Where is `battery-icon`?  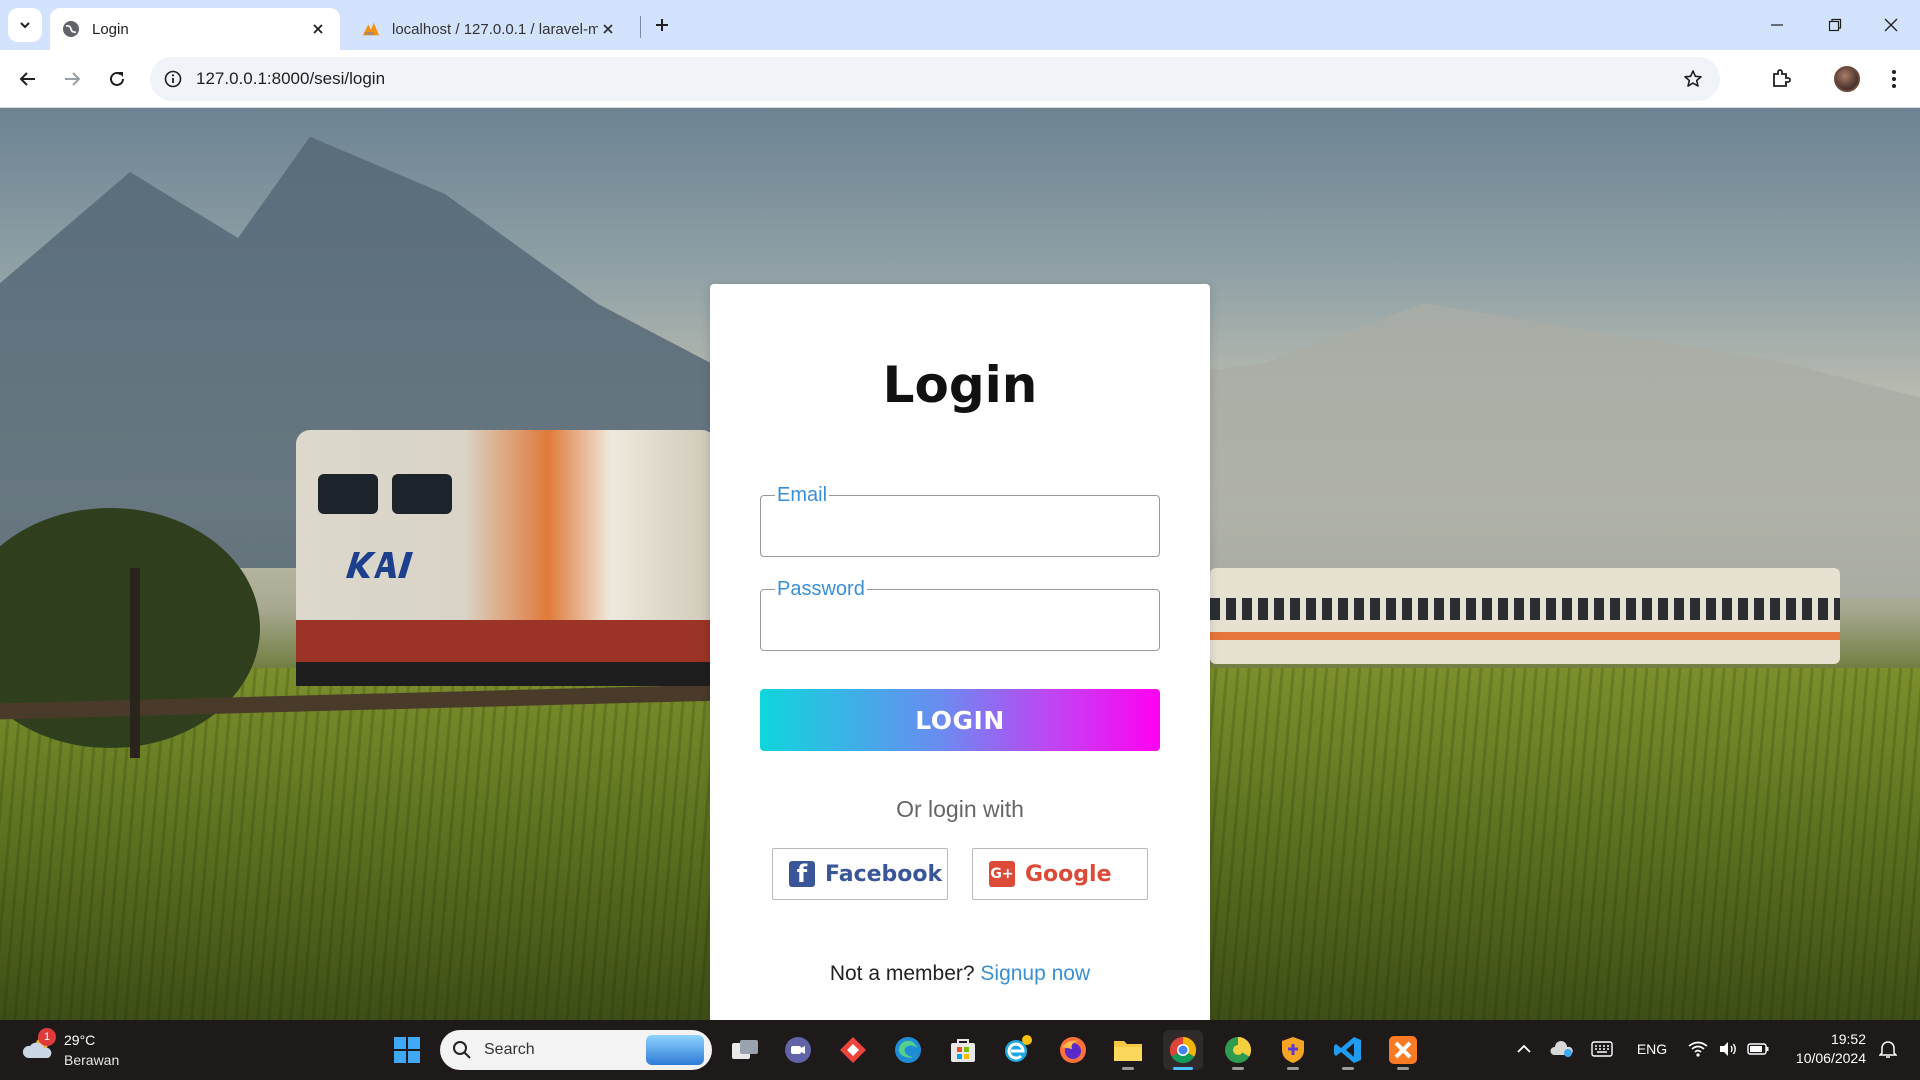 battery-icon is located at coordinates (1758, 1049).